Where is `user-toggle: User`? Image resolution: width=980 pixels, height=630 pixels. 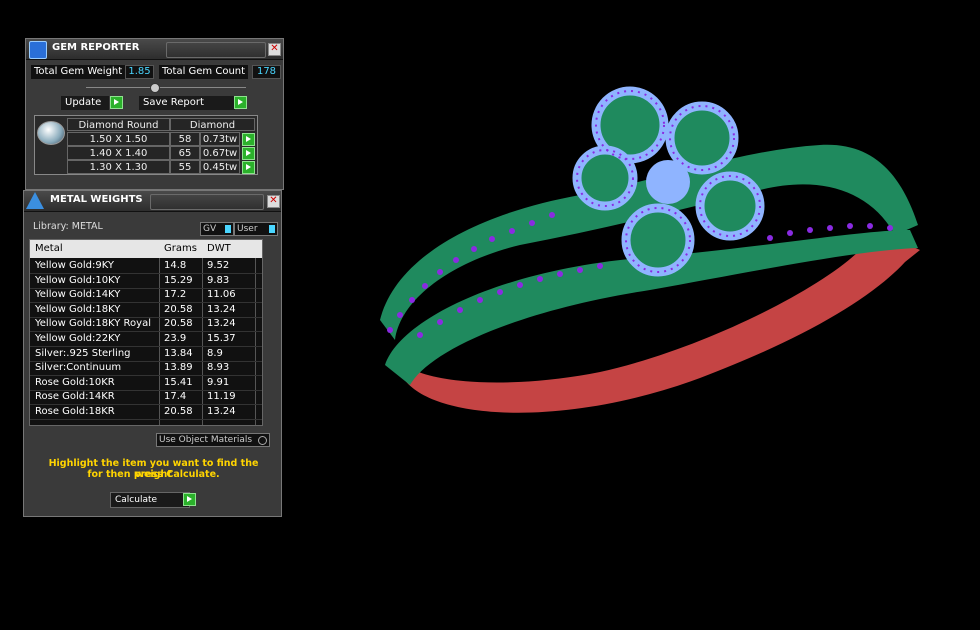 user-toggle: User is located at coordinates (256, 229).